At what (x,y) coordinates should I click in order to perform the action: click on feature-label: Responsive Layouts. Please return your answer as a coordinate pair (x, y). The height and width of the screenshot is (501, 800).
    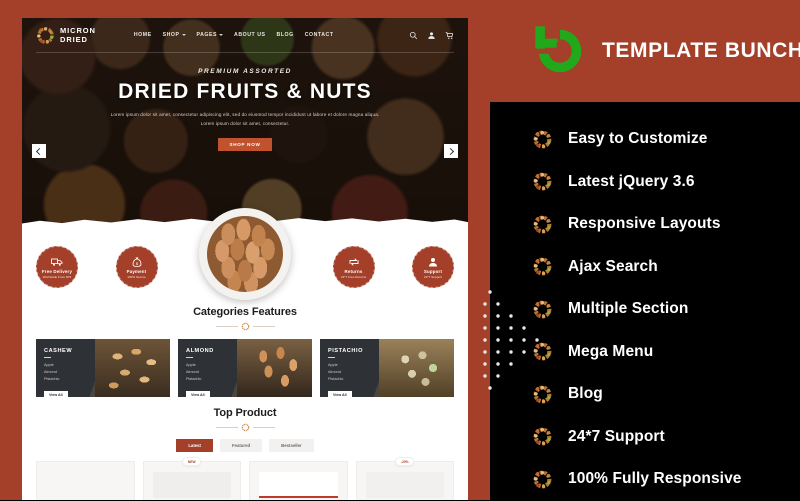
    Looking at the image, I should click on (644, 224).